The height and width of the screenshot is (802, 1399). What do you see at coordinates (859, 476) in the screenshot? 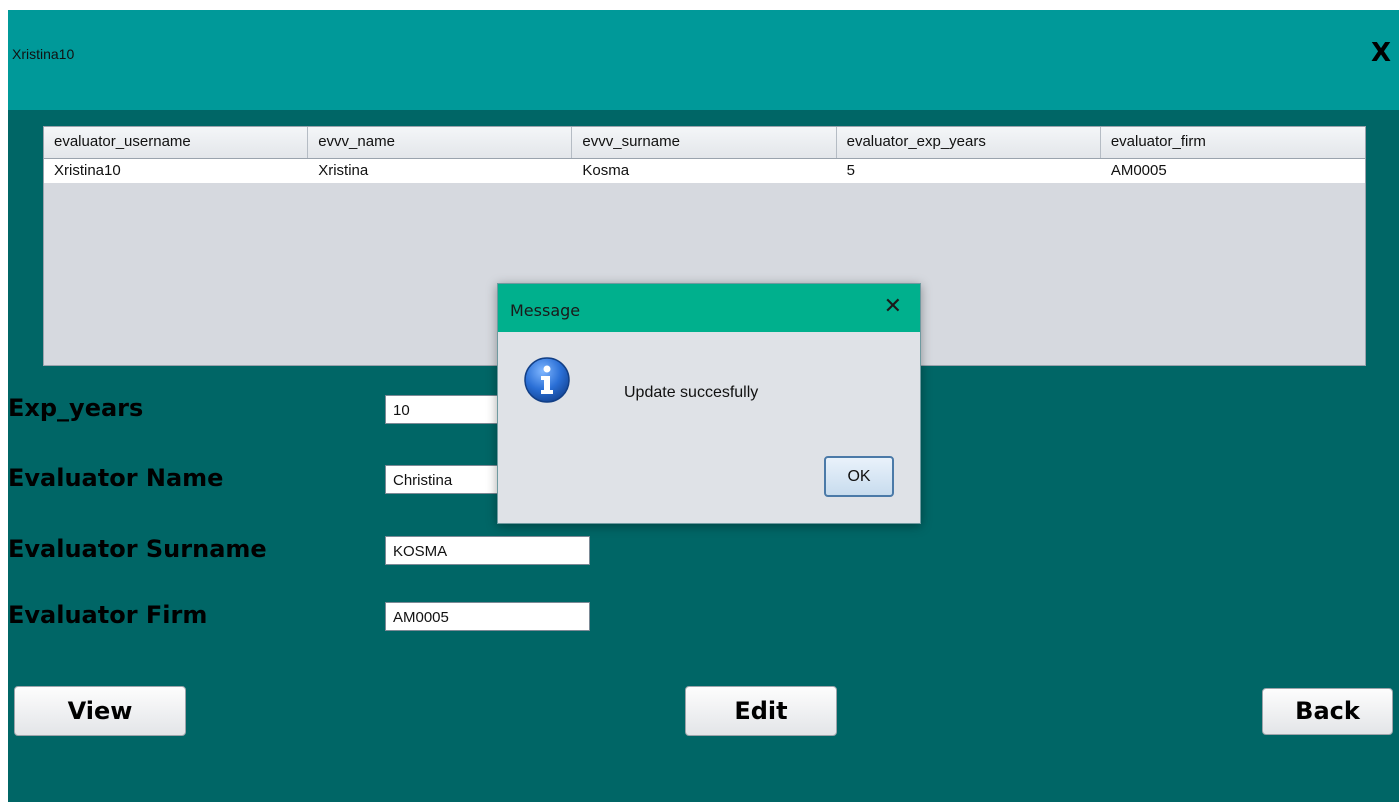
I see `ok-button: OK` at bounding box center [859, 476].